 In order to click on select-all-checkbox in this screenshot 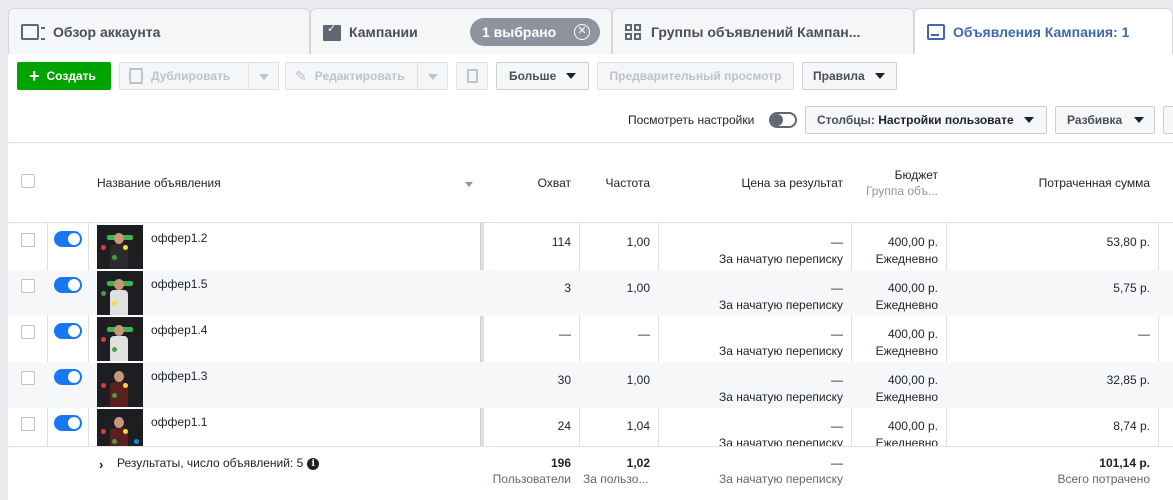, I will do `click(28, 181)`.